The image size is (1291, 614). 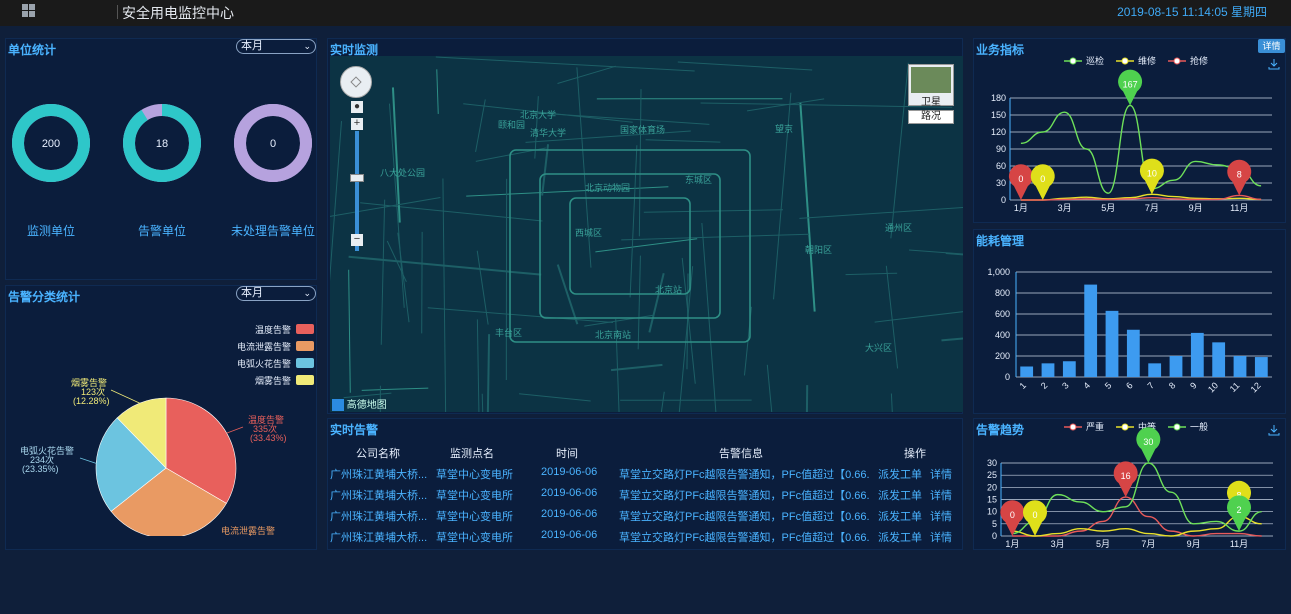 I want to click on map-place-label: 颐和园, so click(x=511, y=125).